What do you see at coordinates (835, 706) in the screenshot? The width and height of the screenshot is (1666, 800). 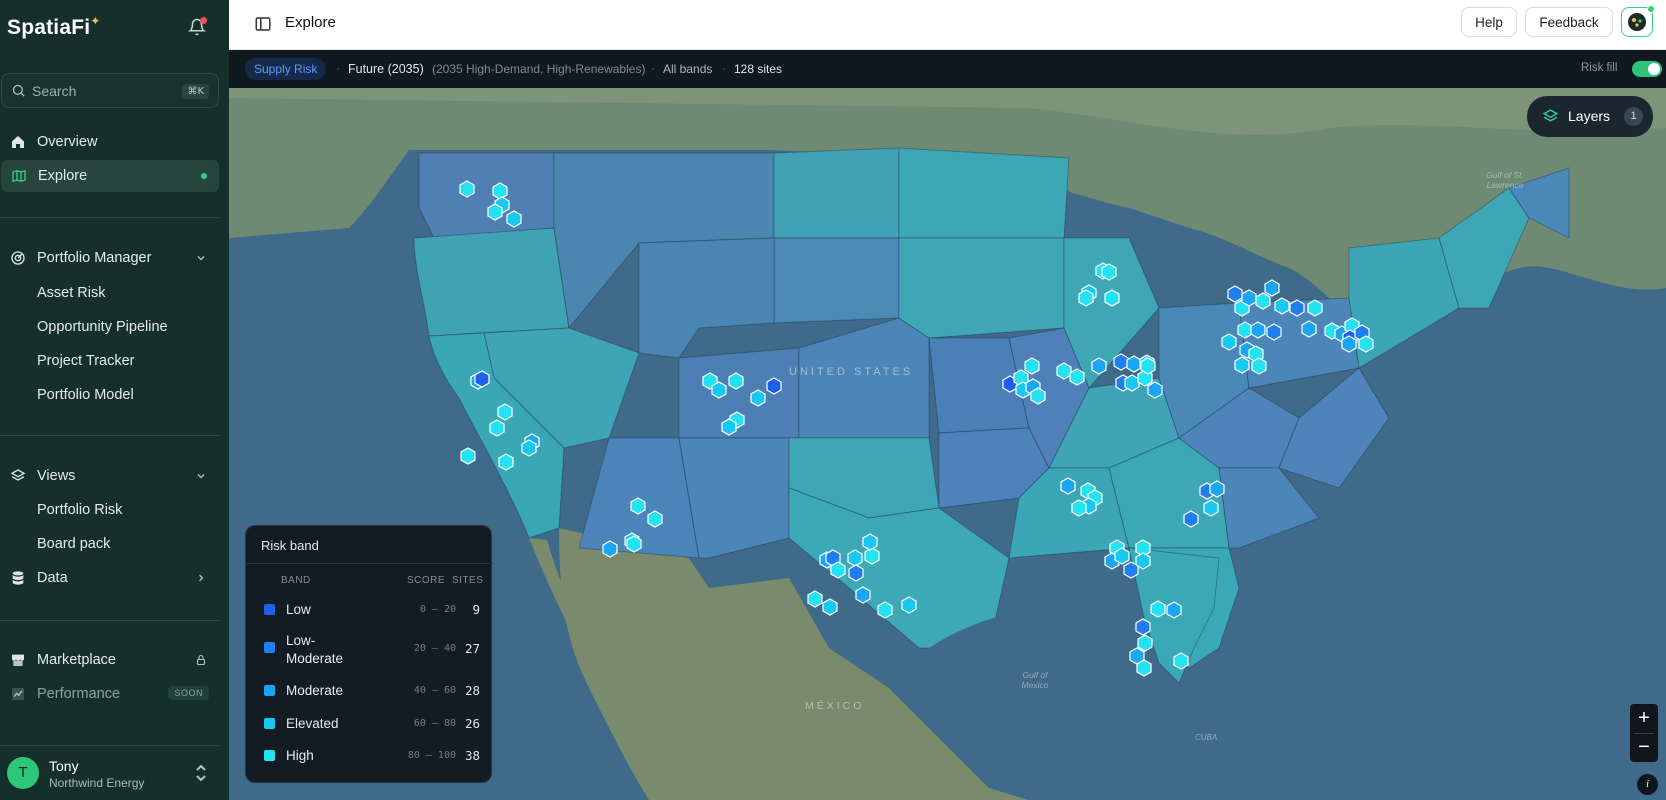 I see `mexico-label: MÉXICO` at bounding box center [835, 706].